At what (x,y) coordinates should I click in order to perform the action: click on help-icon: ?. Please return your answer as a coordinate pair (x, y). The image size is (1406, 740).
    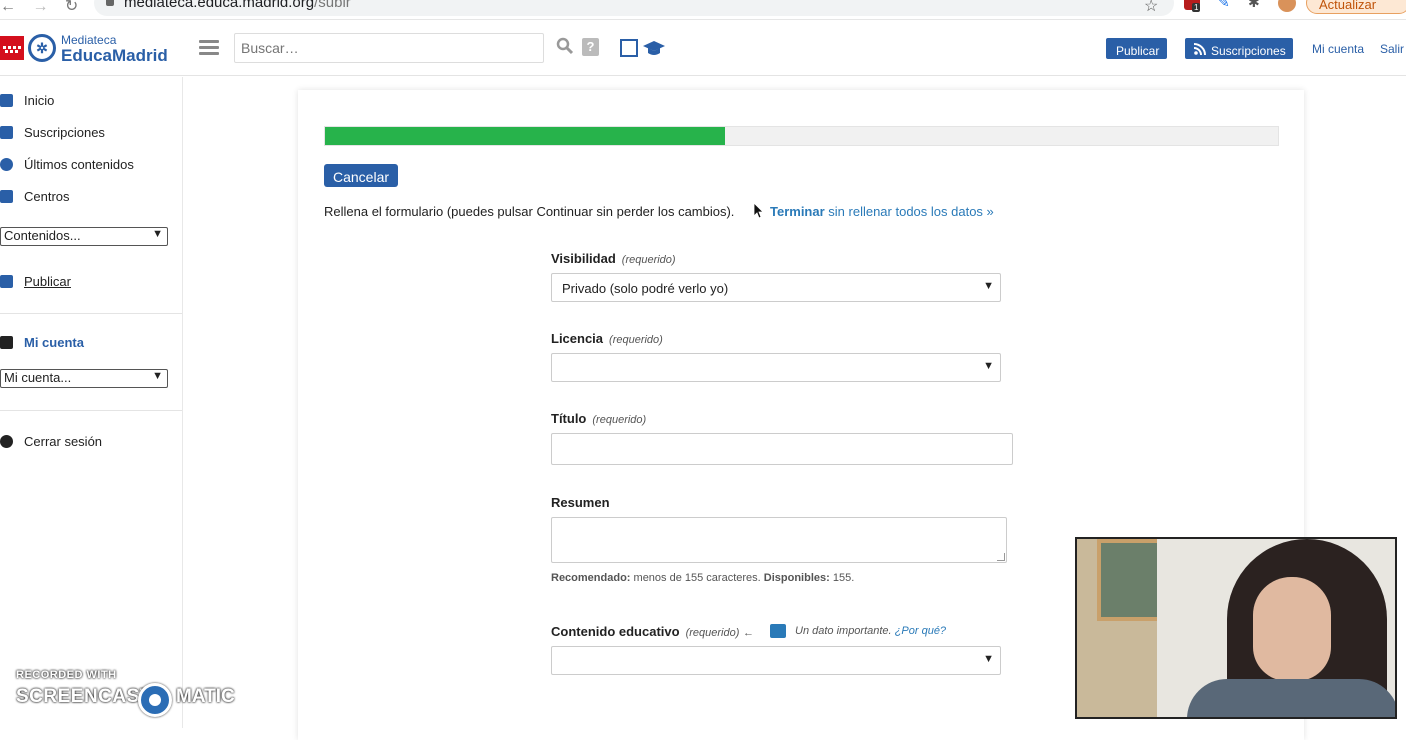
    Looking at the image, I should click on (590, 47).